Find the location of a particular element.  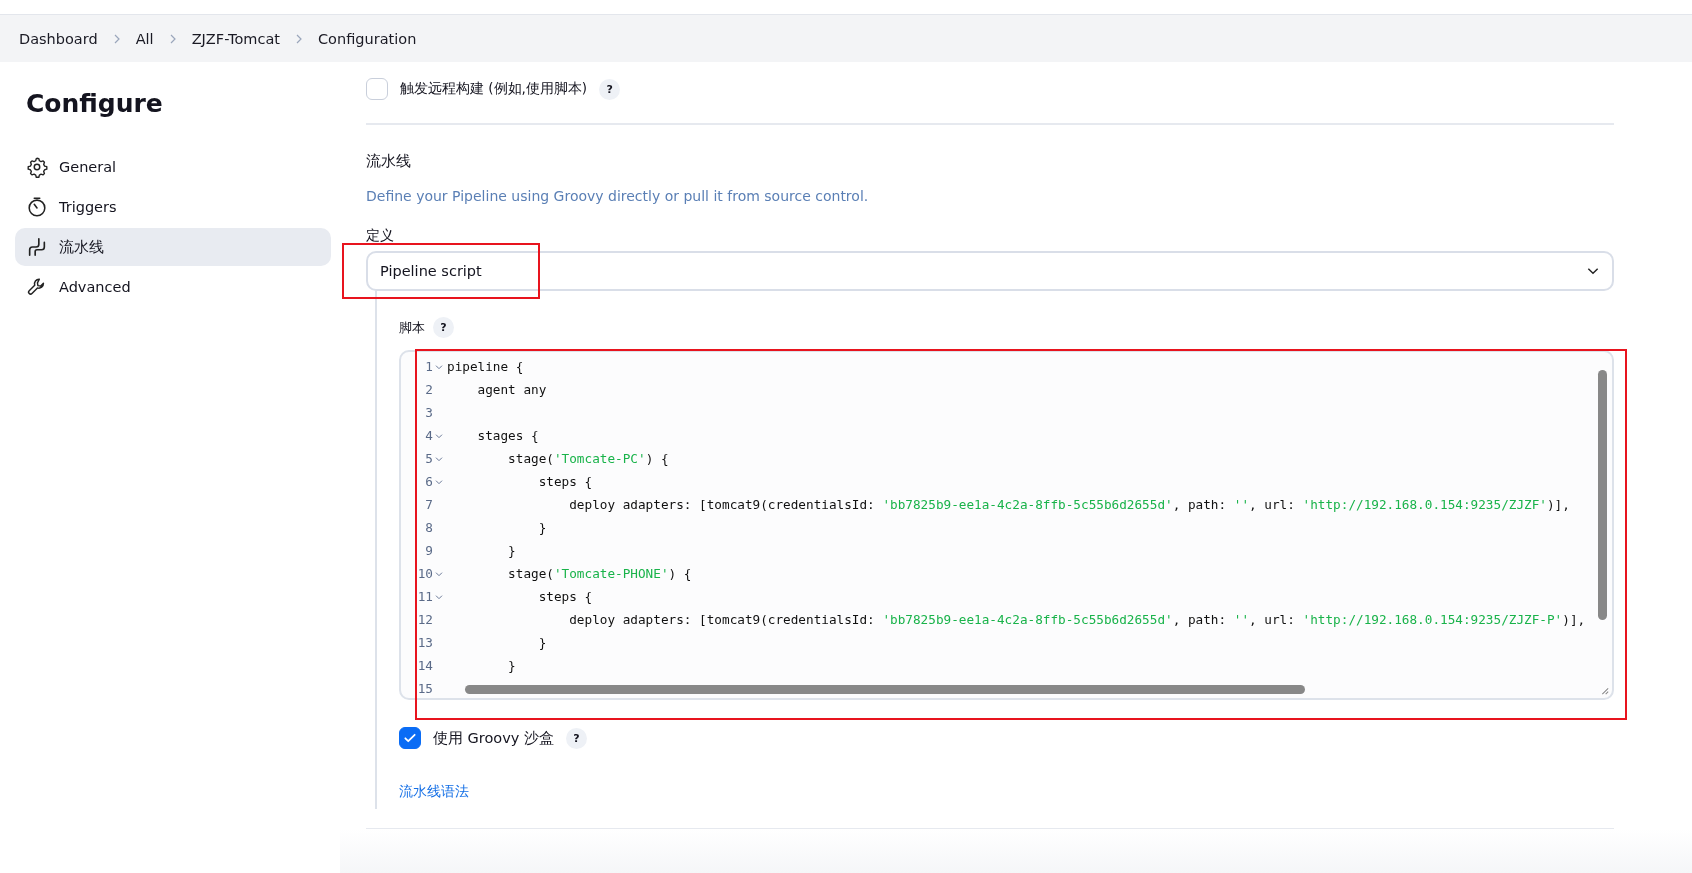

line-number: 9 is located at coordinates (428, 550).